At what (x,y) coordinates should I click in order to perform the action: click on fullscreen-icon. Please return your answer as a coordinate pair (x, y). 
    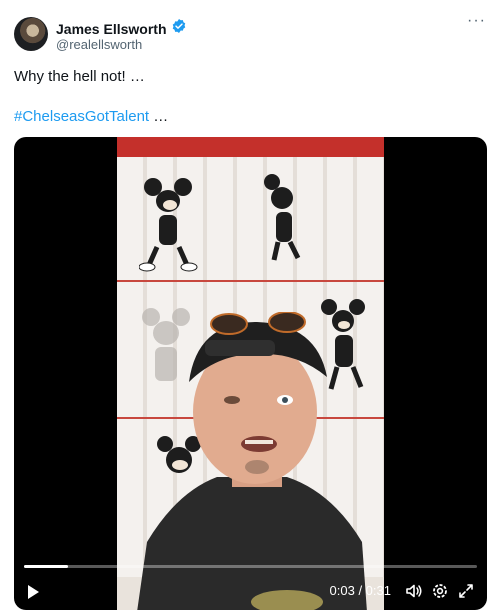
    Looking at the image, I should click on (466, 591).